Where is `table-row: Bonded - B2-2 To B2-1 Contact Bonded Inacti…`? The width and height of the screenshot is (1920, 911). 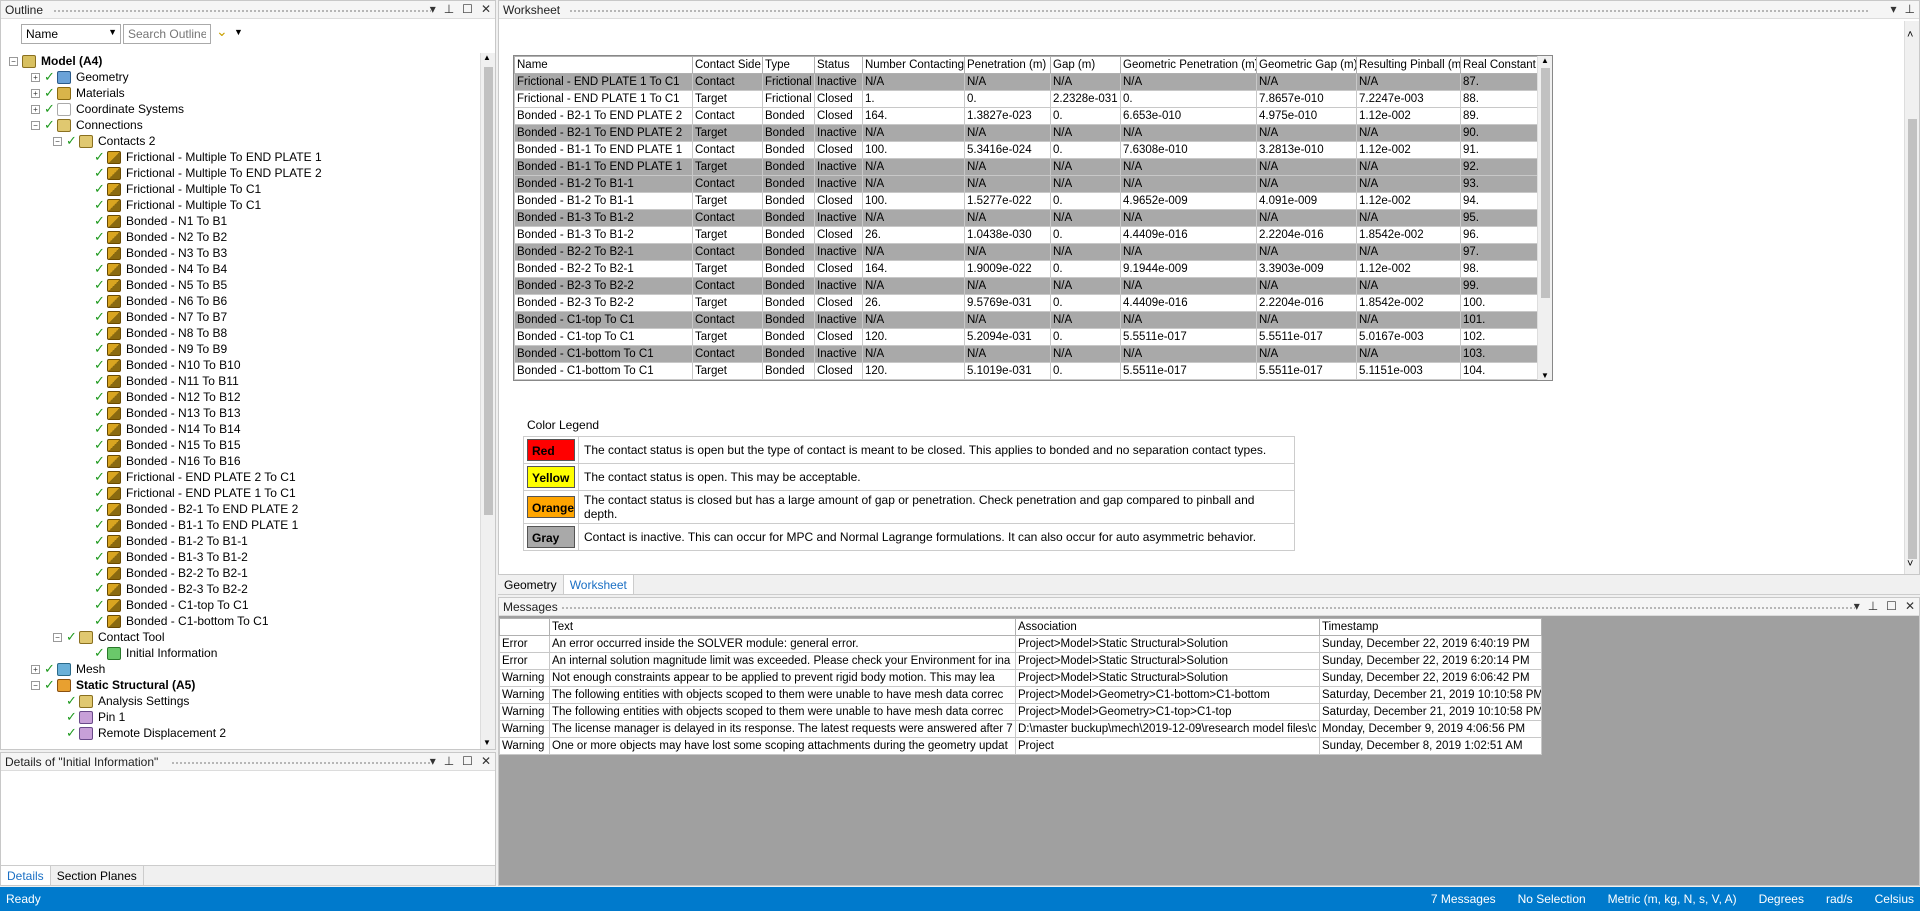 table-row: Bonded - B2-2 To B2-1 Contact Bonded Inacti… is located at coordinates (1026, 252).